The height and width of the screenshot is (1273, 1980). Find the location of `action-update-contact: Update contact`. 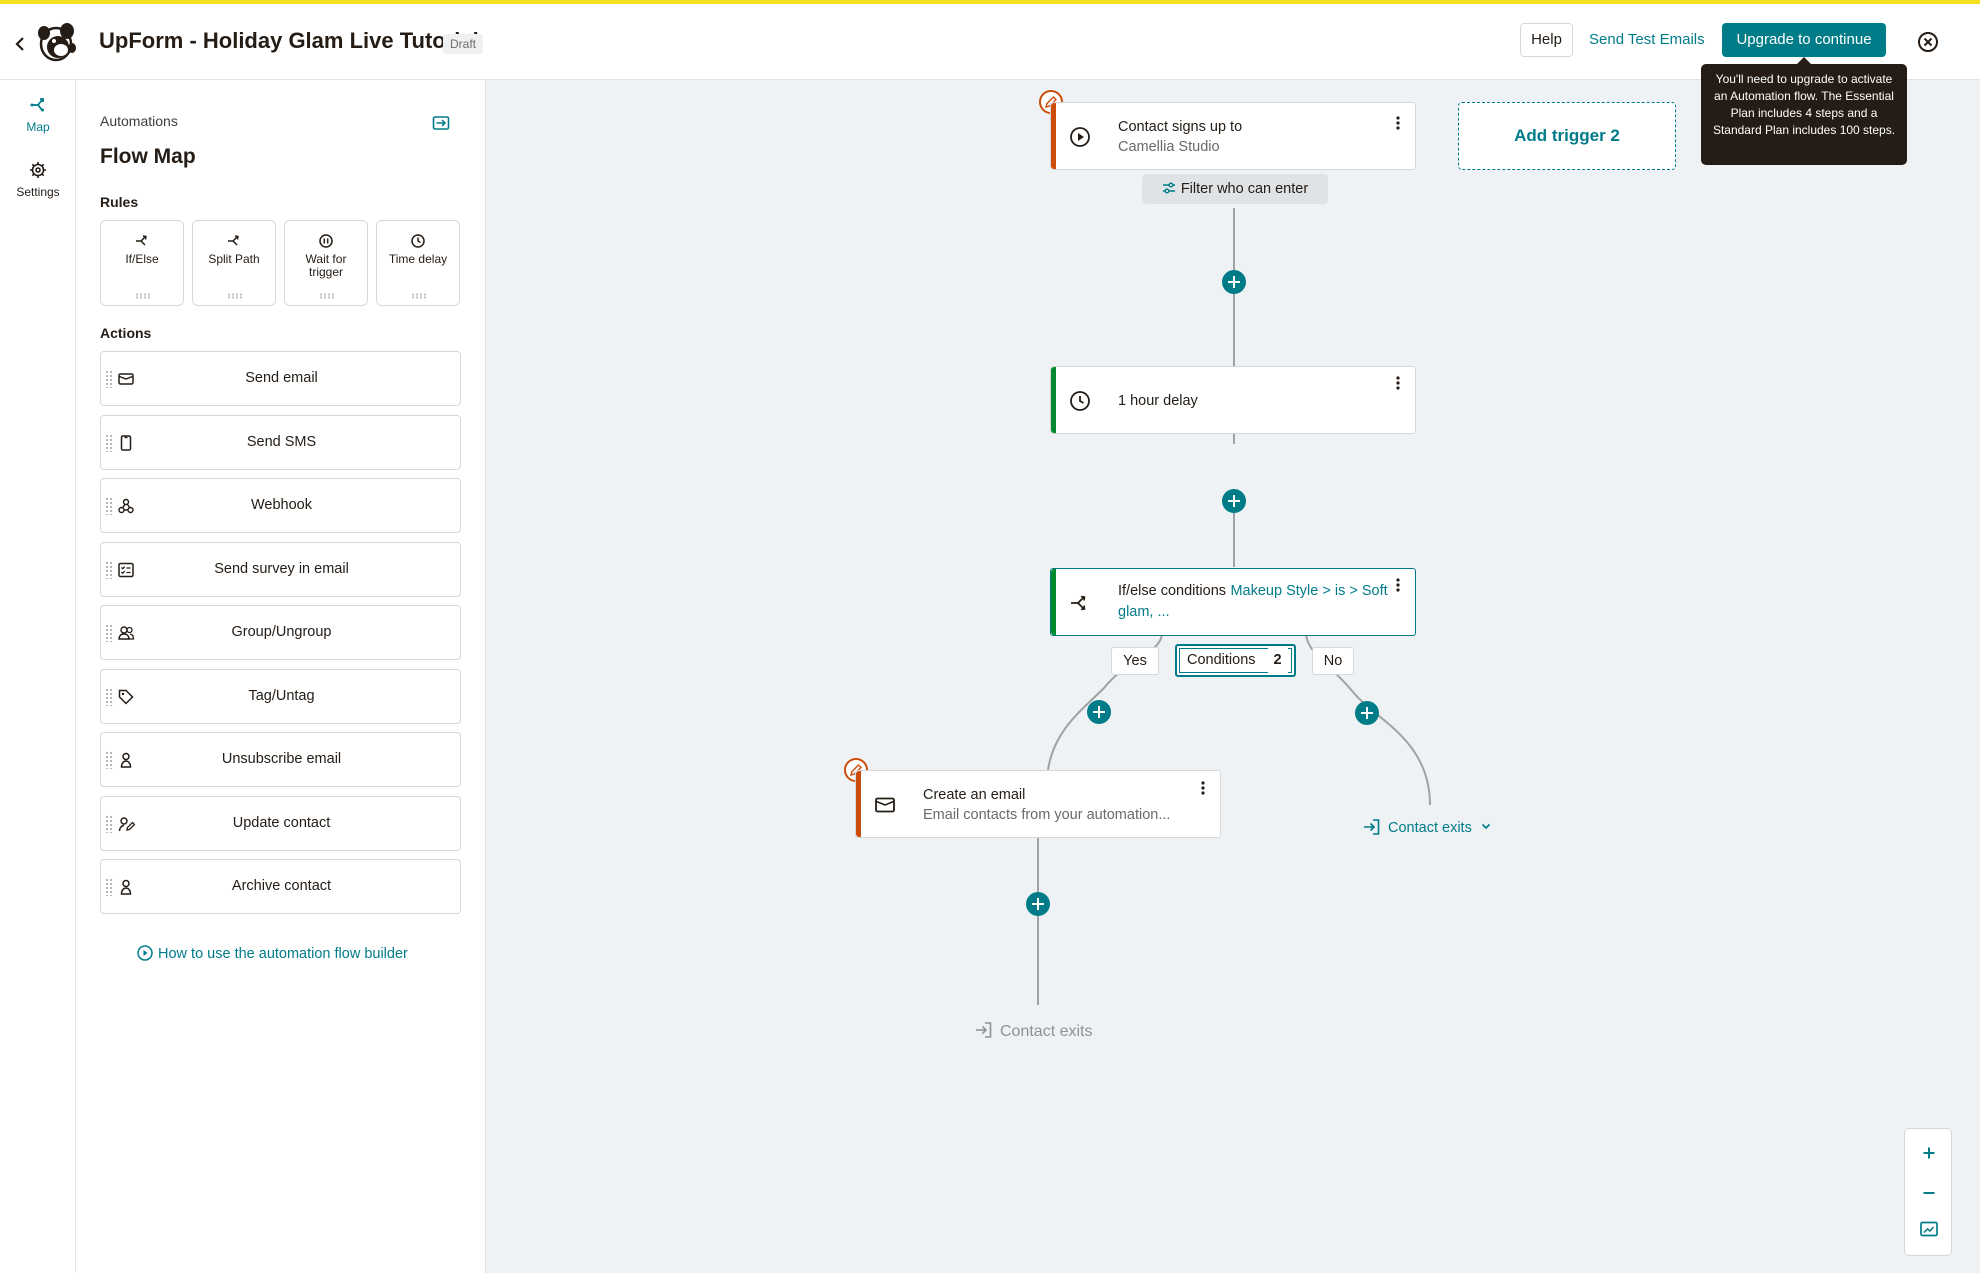

action-update-contact: Update contact is located at coordinates (280, 823).